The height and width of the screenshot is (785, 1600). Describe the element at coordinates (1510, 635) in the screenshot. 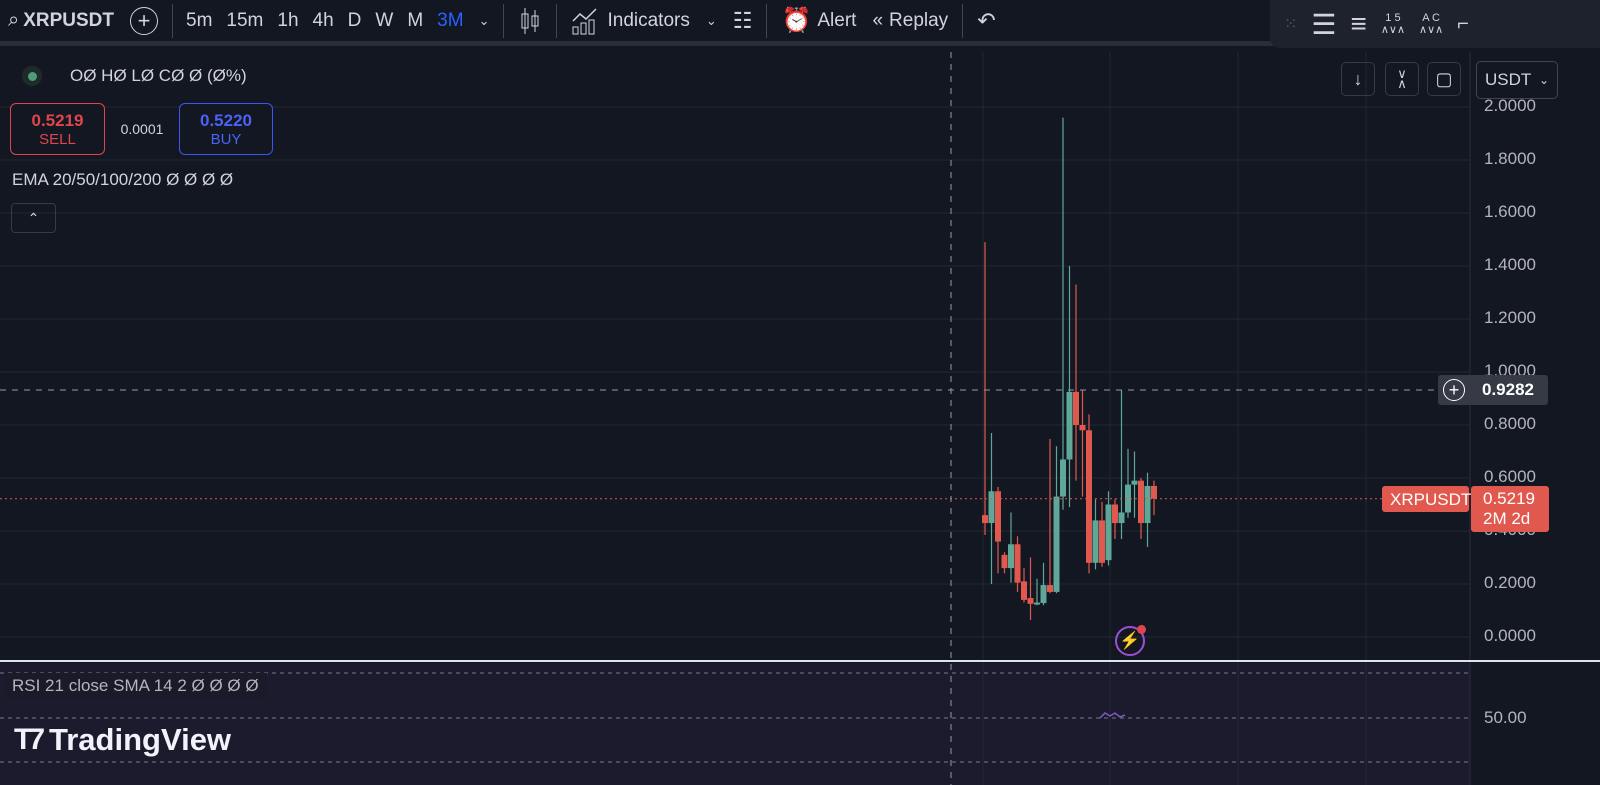

I see `price-tick-label: 0.0000` at that location.